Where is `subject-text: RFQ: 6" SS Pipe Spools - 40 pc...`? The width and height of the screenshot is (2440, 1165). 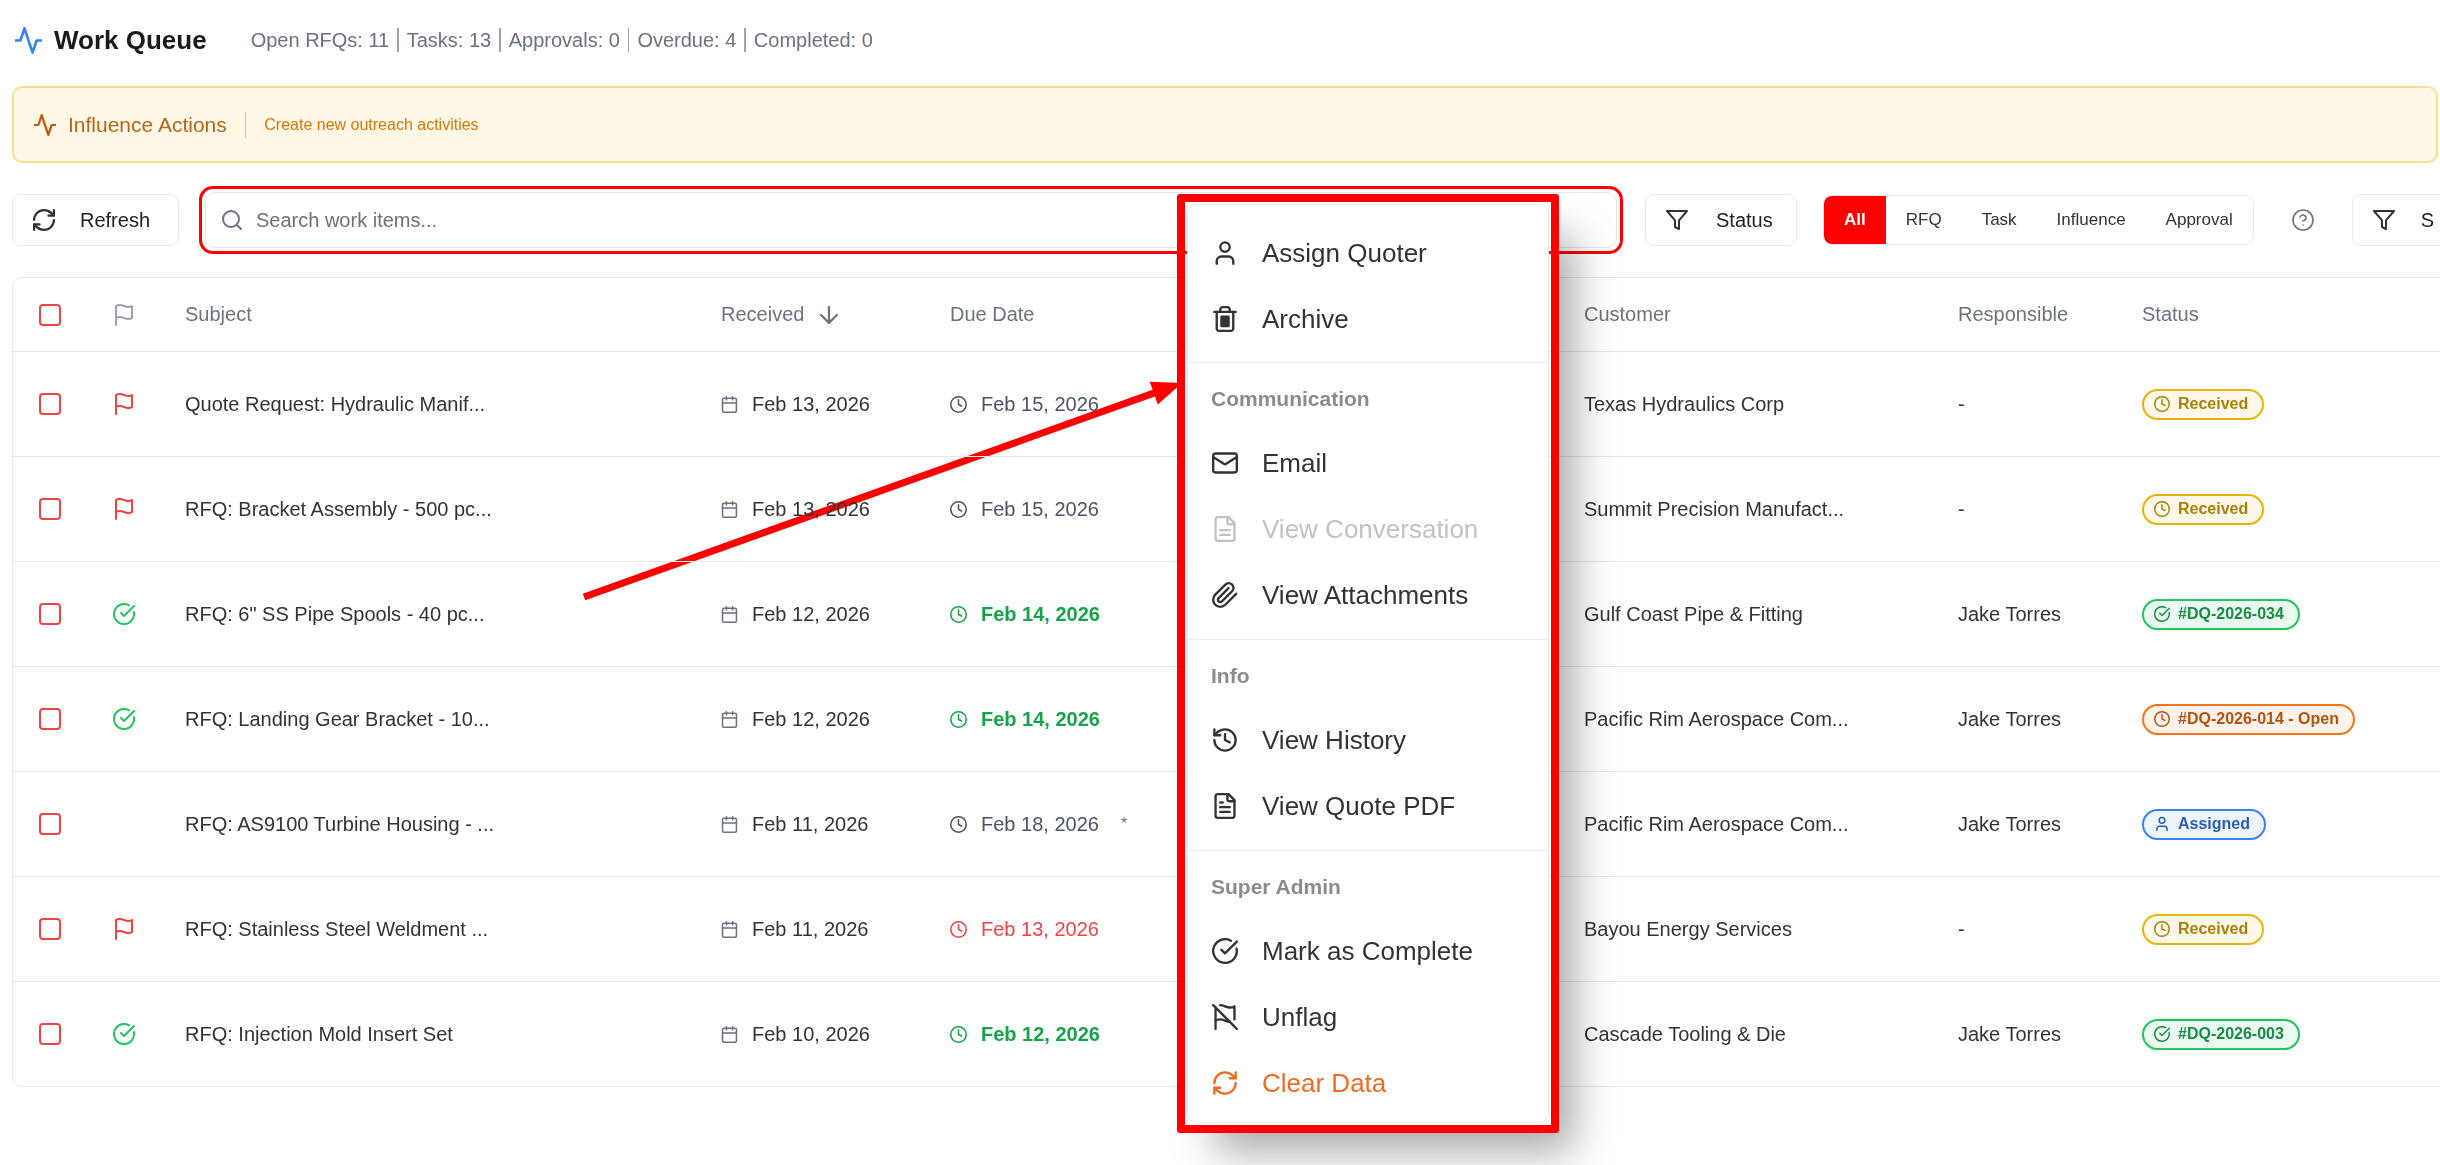 subject-text: RFQ: 6" SS Pipe Spools - 40 pc... is located at coordinates (335, 614).